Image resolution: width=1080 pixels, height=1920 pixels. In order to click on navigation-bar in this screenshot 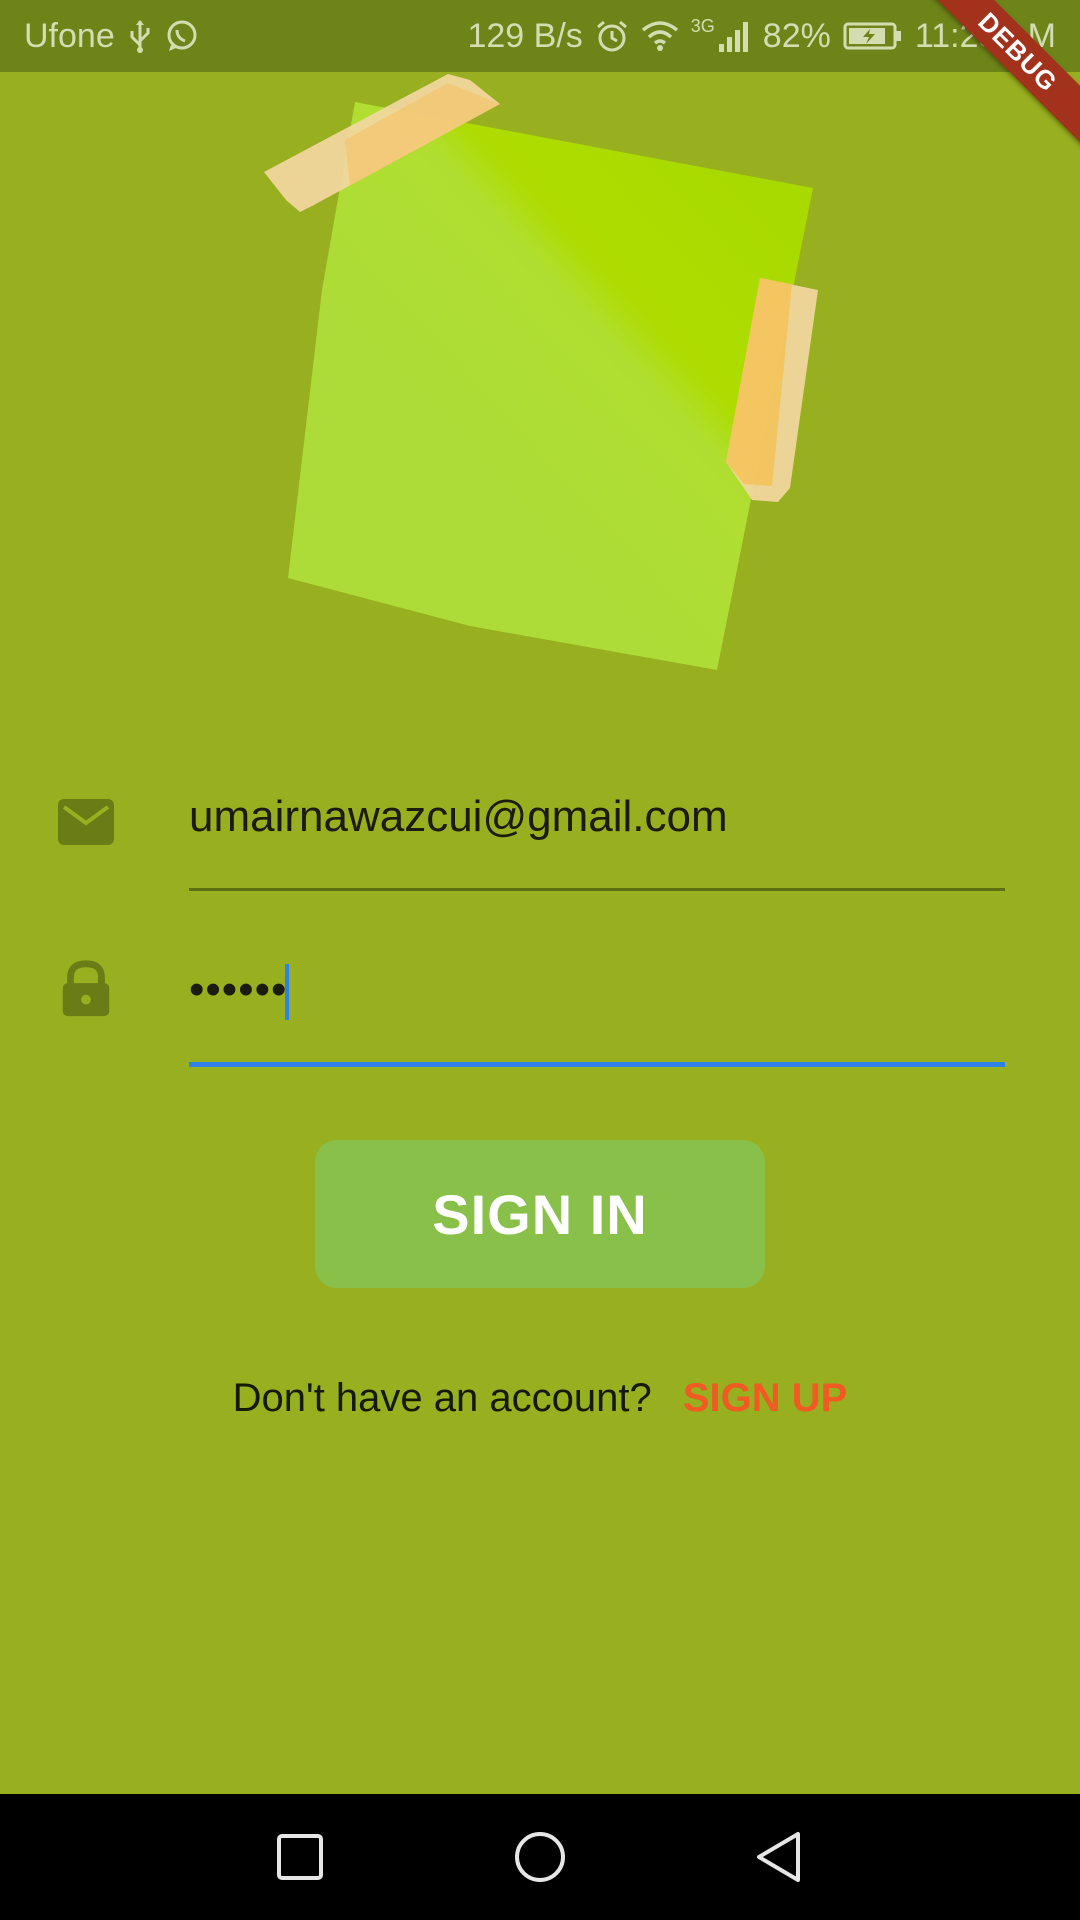, I will do `click(540, 1857)`.